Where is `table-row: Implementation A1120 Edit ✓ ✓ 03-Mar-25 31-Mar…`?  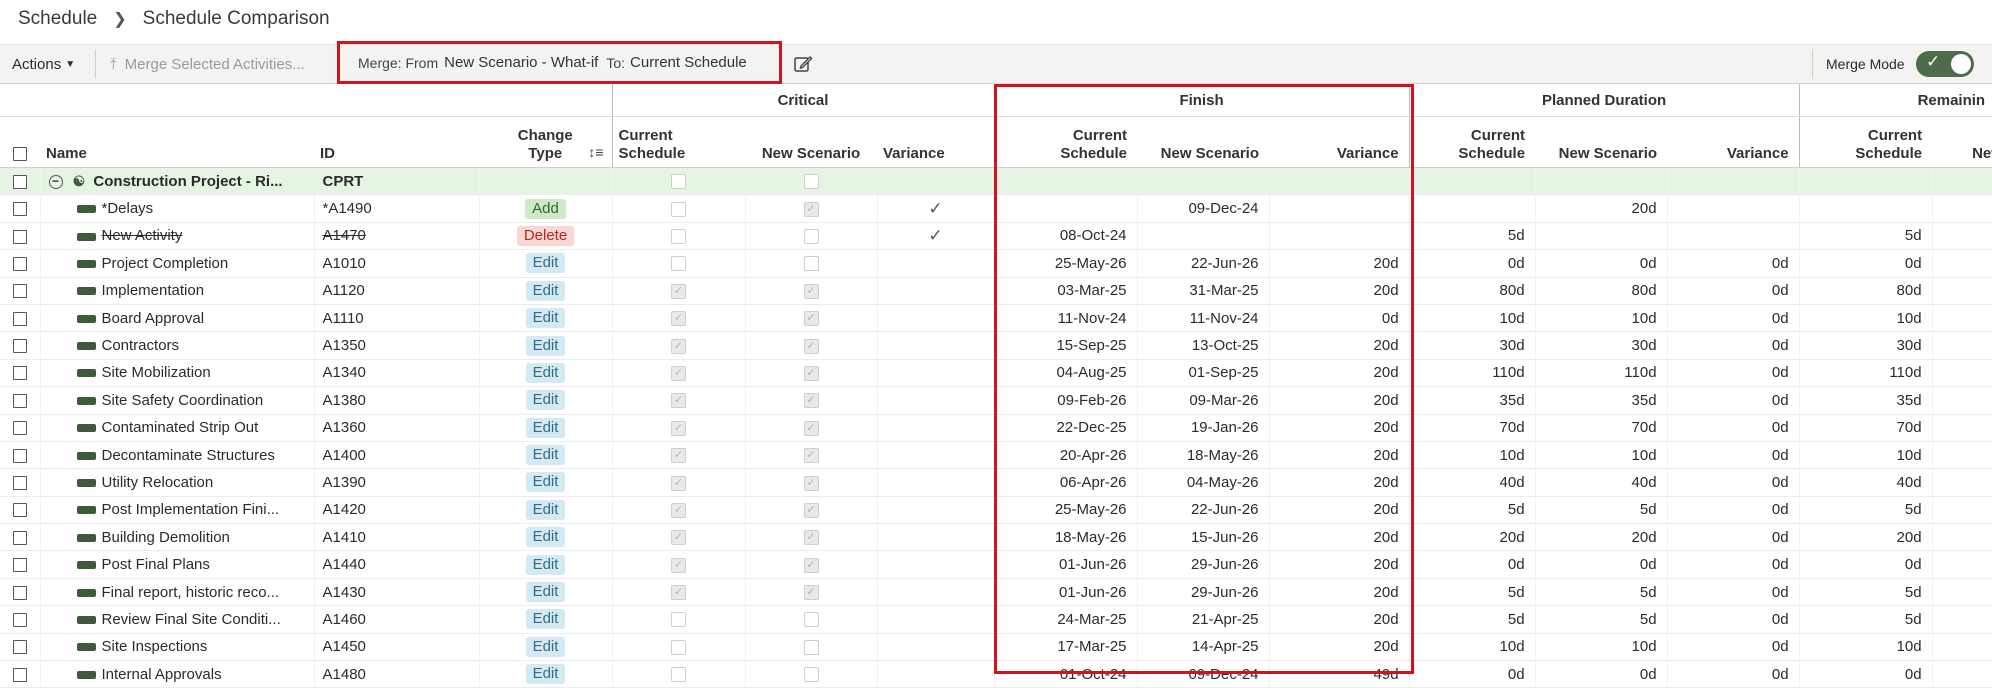
table-row: Implementation A1120 Edit ✓ ✓ 03-Mar-25 31-Mar… is located at coordinates (996, 291).